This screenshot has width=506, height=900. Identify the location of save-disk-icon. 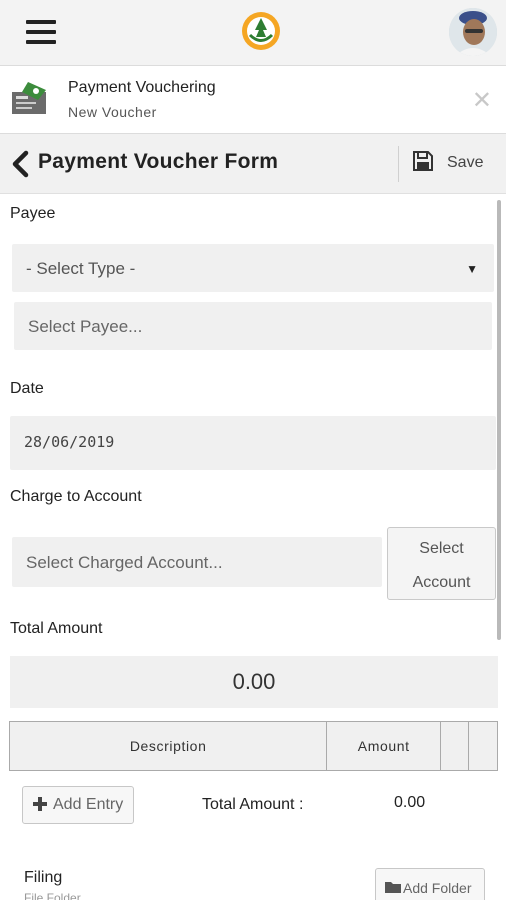
(423, 161).